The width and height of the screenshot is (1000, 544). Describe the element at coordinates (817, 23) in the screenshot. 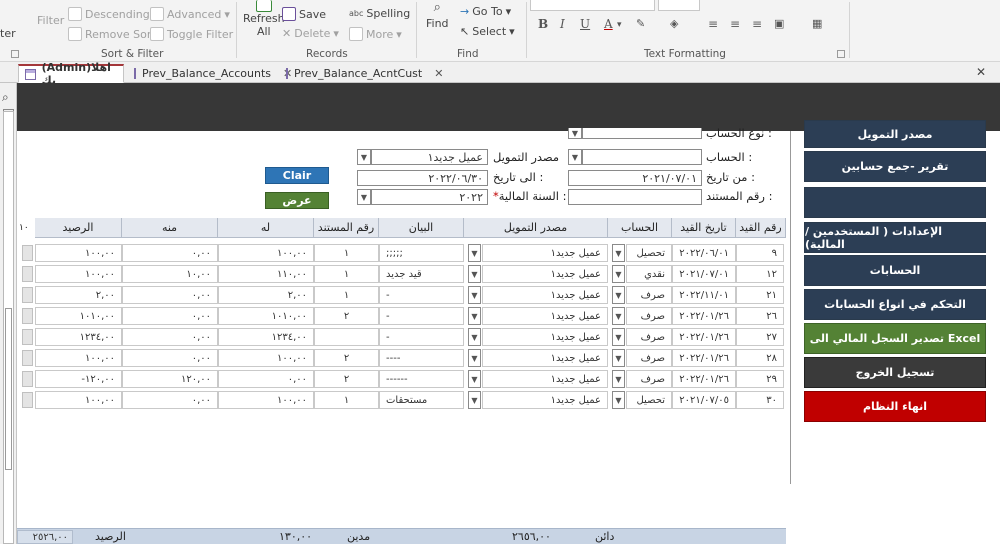

I see `gridlines-icon: ▦` at that location.